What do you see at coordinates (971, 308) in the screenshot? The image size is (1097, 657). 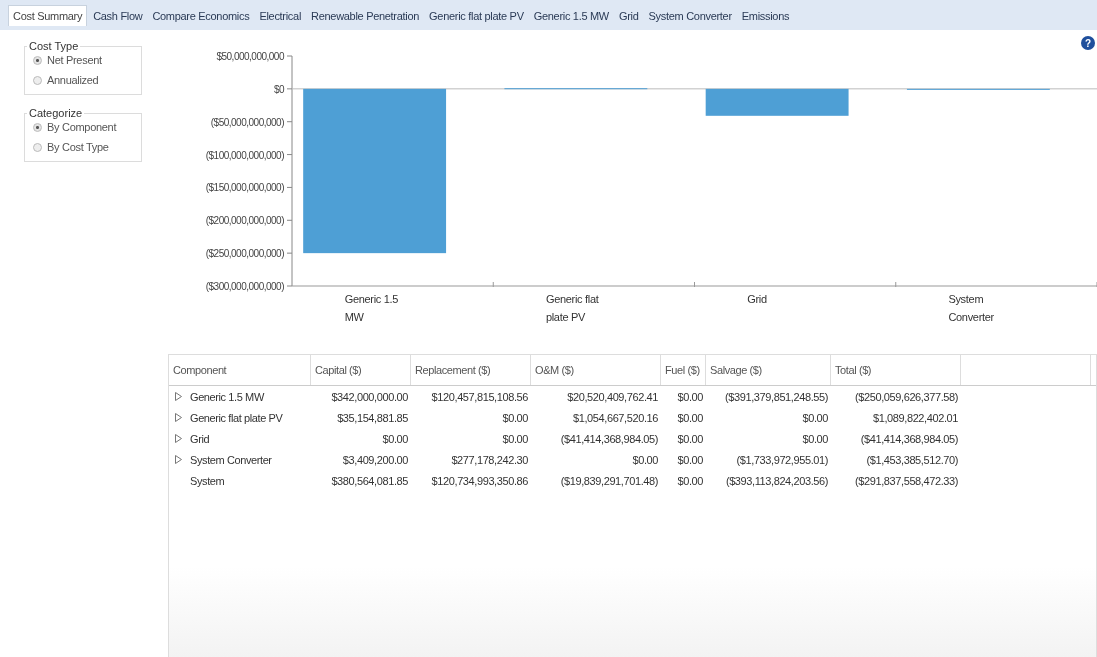 I see `x-category-label: System Converter` at bounding box center [971, 308].